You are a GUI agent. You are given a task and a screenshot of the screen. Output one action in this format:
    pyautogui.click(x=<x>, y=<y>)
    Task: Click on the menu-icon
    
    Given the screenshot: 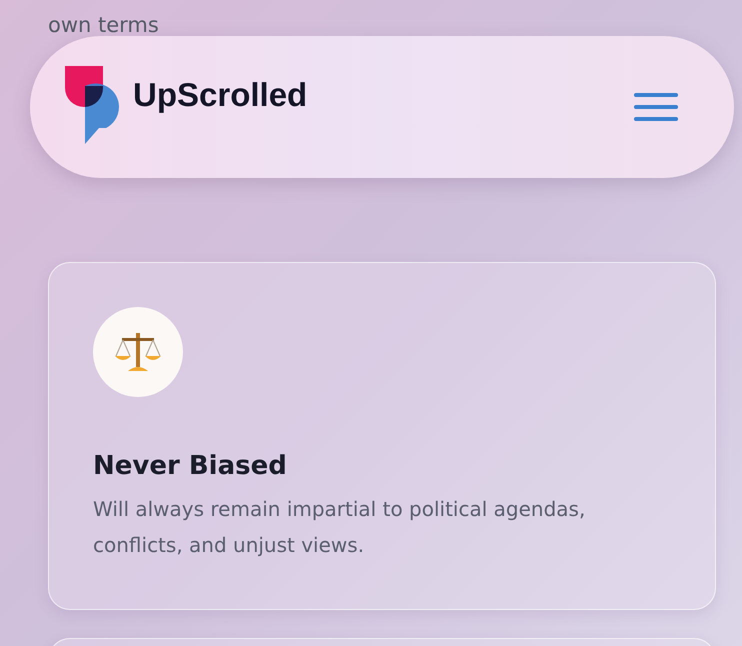 What is the action you would take?
    pyautogui.click(x=656, y=107)
    